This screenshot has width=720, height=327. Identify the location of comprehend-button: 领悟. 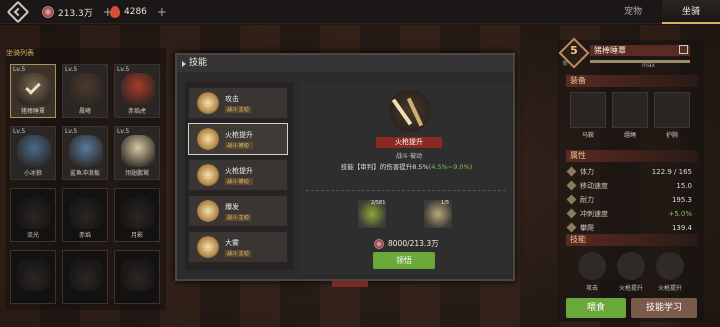
(404, 260).